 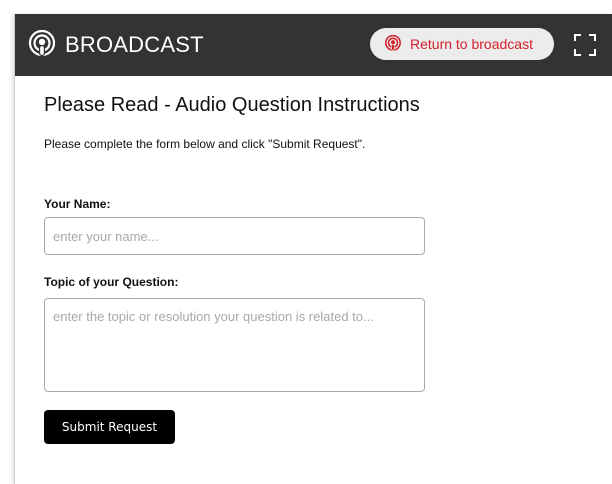 I want to click on return-to-broadcast-button: Return to broadcast, so click(x=462, y=44).